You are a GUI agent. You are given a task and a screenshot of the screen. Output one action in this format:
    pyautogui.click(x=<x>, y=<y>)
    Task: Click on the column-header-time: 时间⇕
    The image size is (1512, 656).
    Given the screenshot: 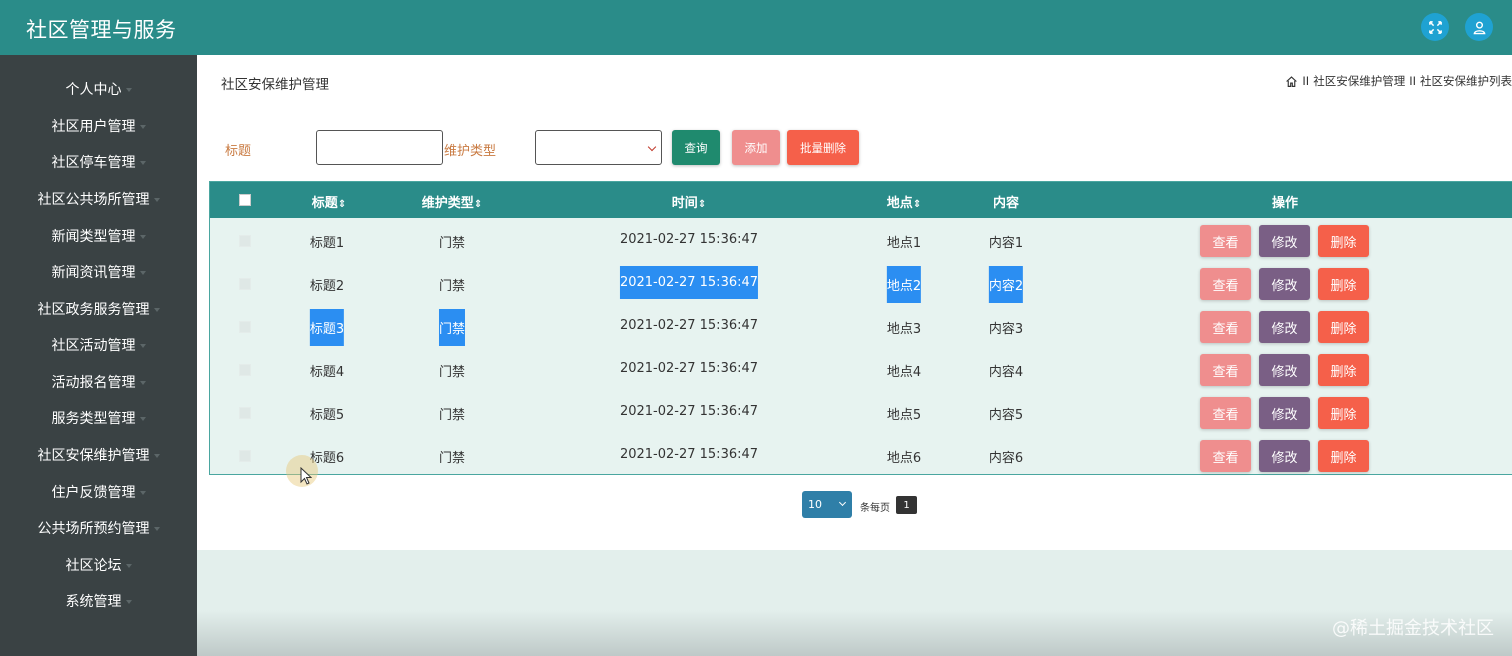 What is the action you would take?
    pyautogui.click(x=689, y=201)
    